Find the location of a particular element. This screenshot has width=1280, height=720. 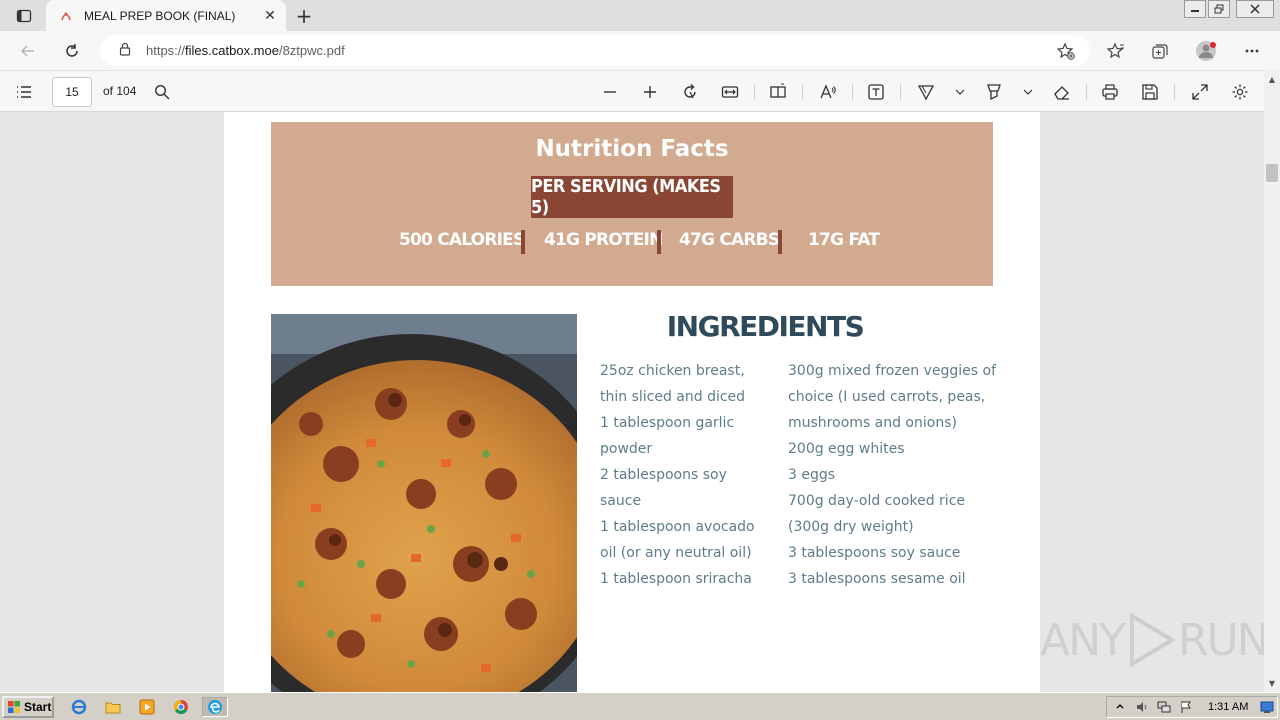

scroll-up-icon: ▲ is located at coordinates (1272, 79).